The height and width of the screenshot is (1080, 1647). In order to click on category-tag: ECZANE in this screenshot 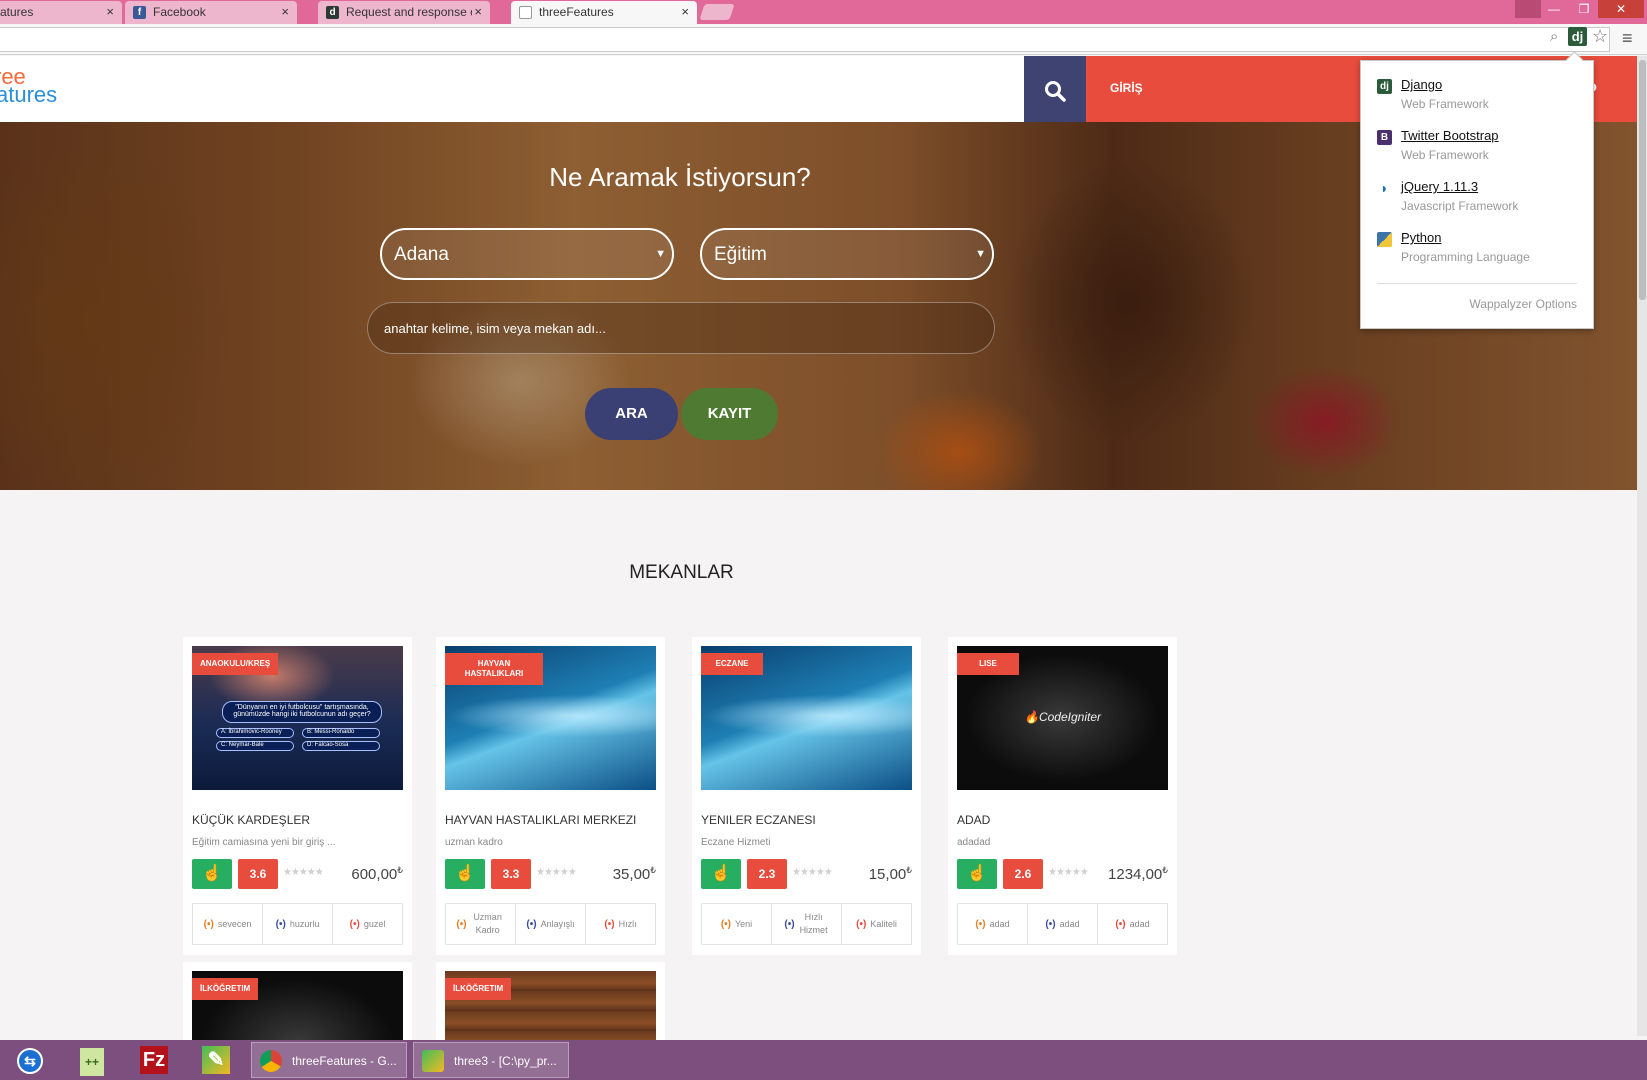, I will do `click(732, 664)`.